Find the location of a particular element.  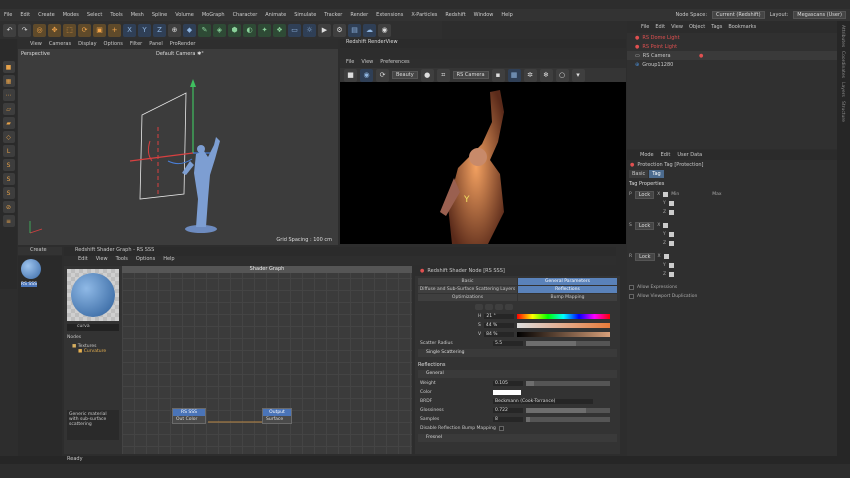

tab-optimizations: Optimizations is located at coordinates (467, 297).